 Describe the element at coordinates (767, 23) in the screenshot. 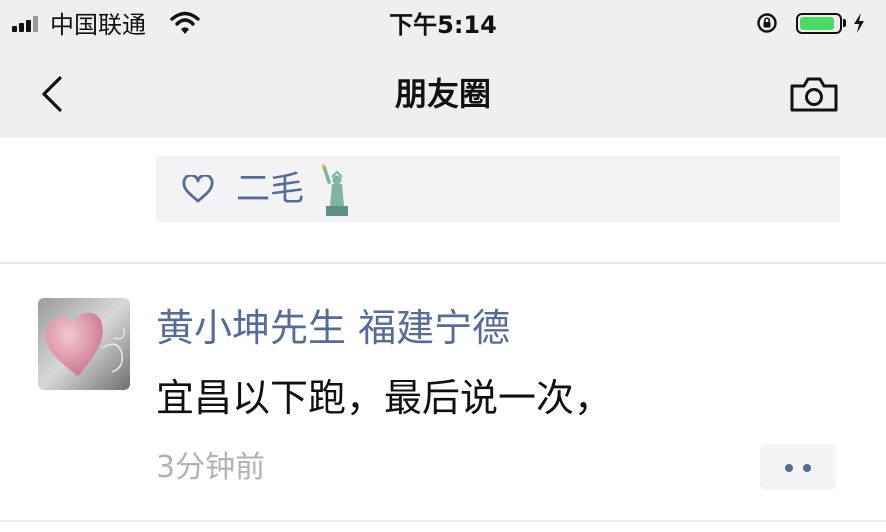

I see `orientation-lock-icon` at that location.